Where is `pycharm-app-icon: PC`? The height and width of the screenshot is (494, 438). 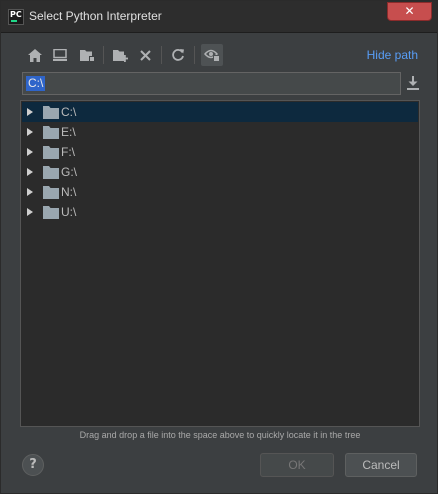 pycharm-app-icon: PC is located at coordinates (16, 17).